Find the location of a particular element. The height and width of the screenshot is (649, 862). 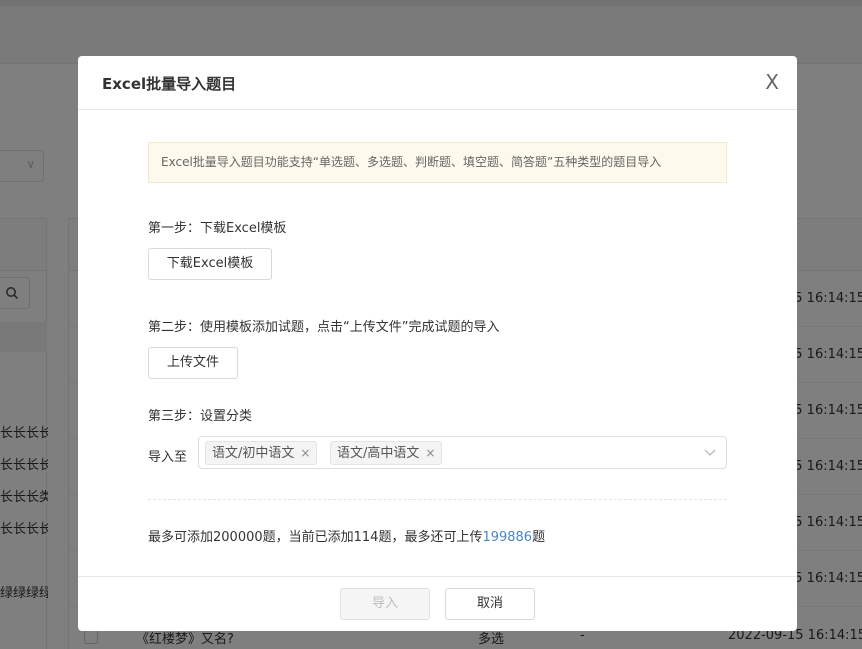

section-divider is located at coordinates (437, 499).